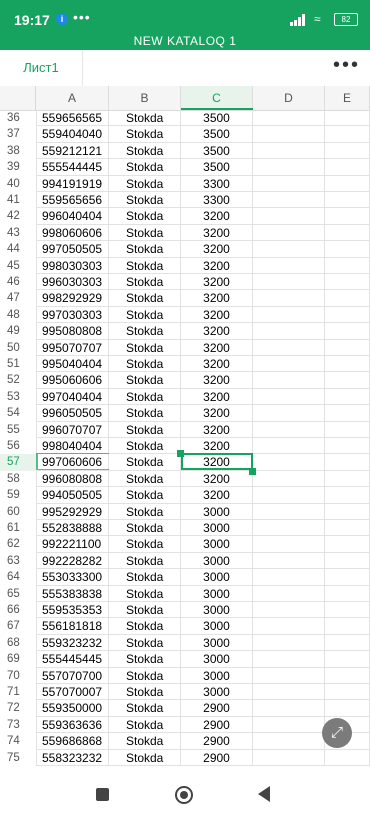 Image resolution: width=370 pixels, height=822 pixels. I want to click on cell-a: 559323232, so click(72, 643).